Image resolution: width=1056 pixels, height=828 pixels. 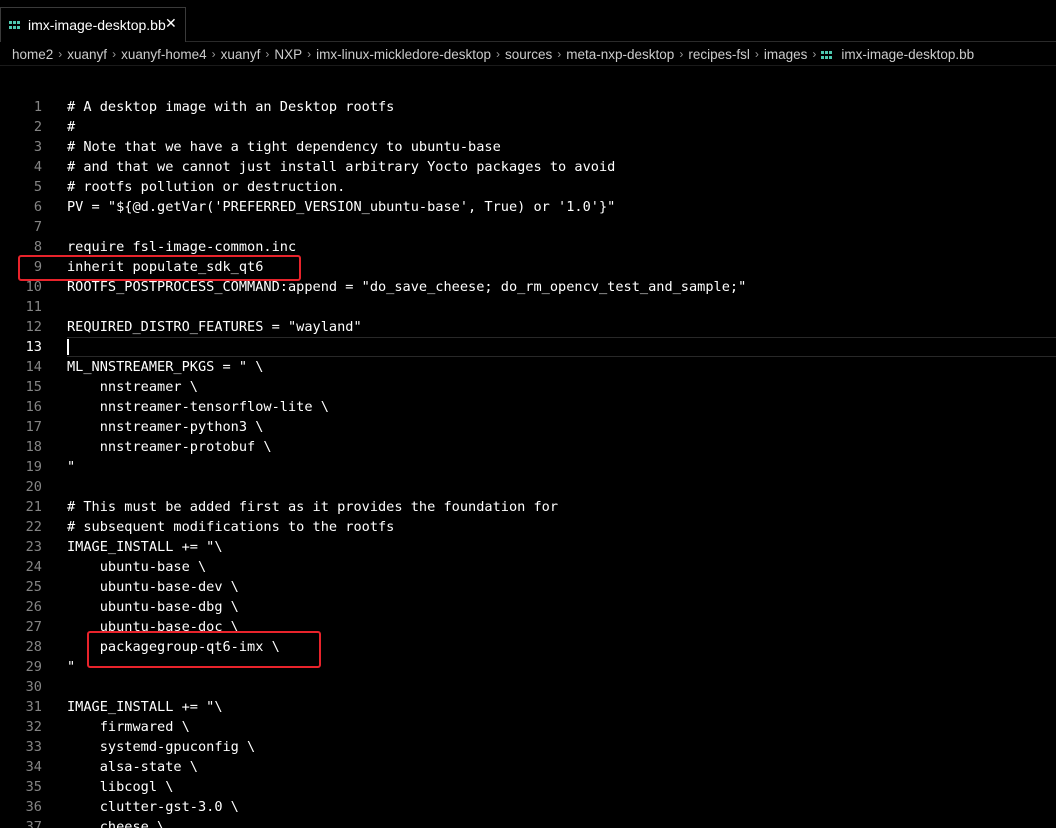 What do you see at coordinates (164, 54) in the screenshot?
I see `breadcrumb-item: xuanyf-home4` at bounding box center [164, 54].